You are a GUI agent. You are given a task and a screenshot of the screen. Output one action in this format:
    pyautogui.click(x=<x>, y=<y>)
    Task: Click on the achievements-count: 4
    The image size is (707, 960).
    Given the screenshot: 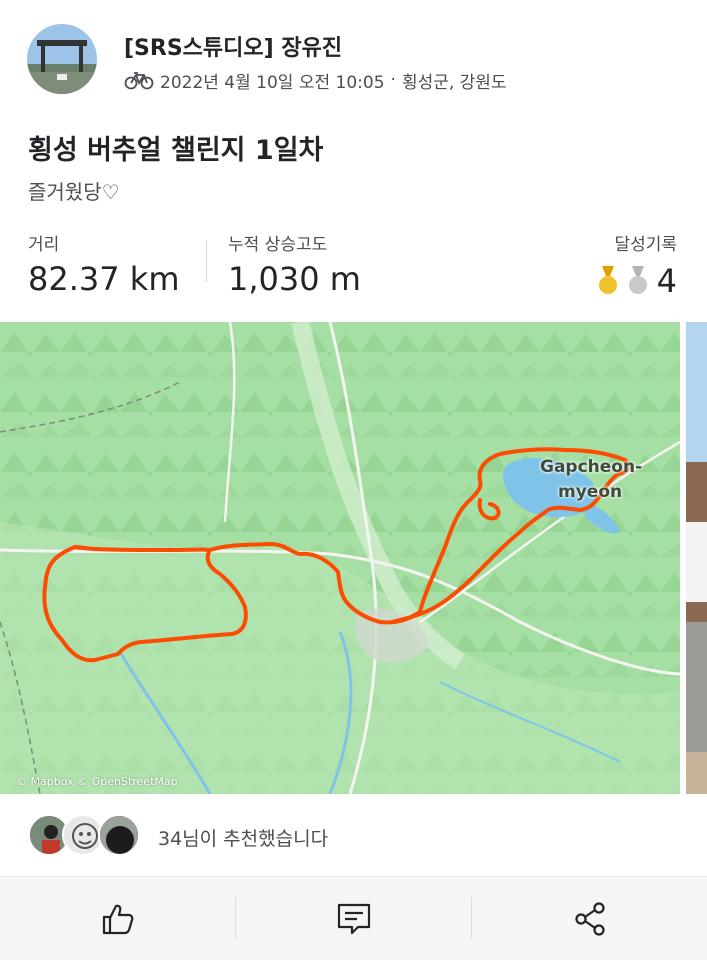 What is the action you would take?
    pyautogui.click(x=666, y=281)
    